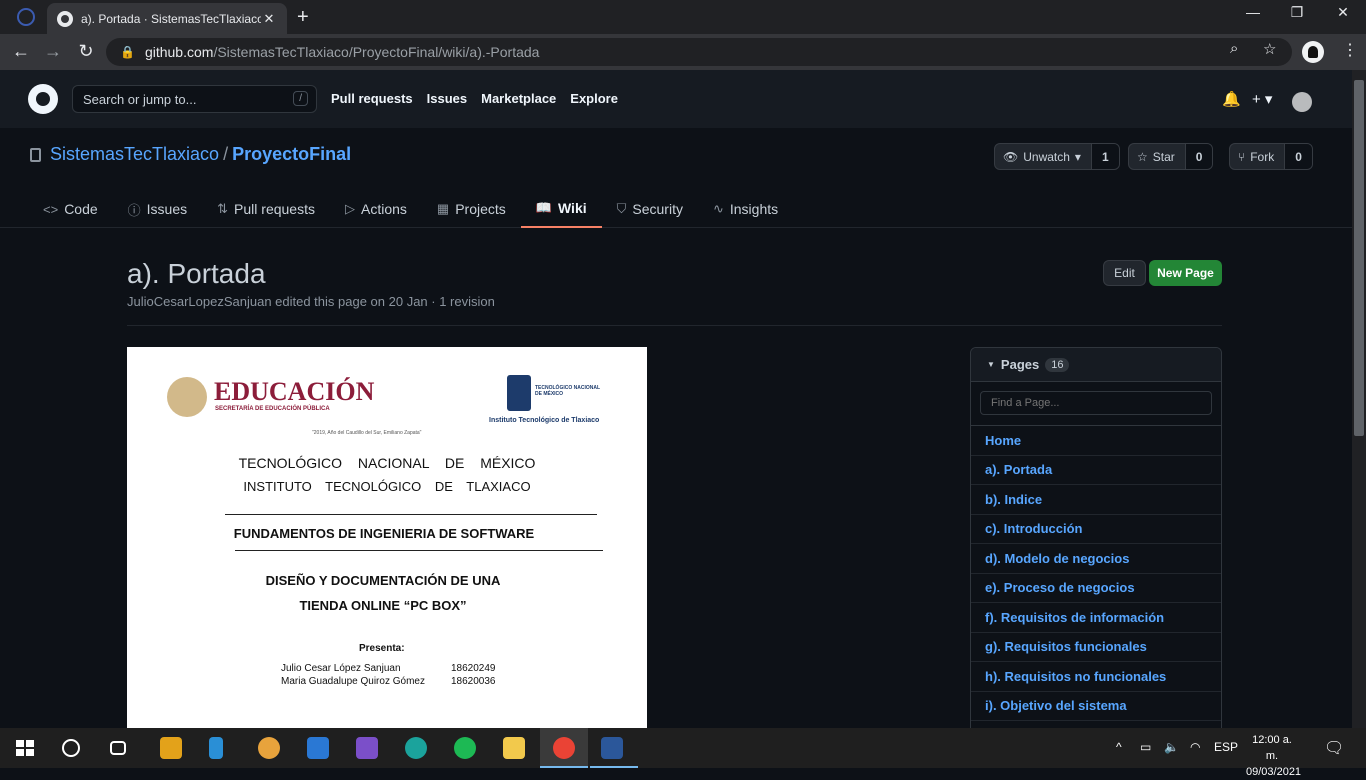  I want to click on browser-tab: a). Portada · SistemasTecTlaxiaco/ ✕, so click(167, 18).